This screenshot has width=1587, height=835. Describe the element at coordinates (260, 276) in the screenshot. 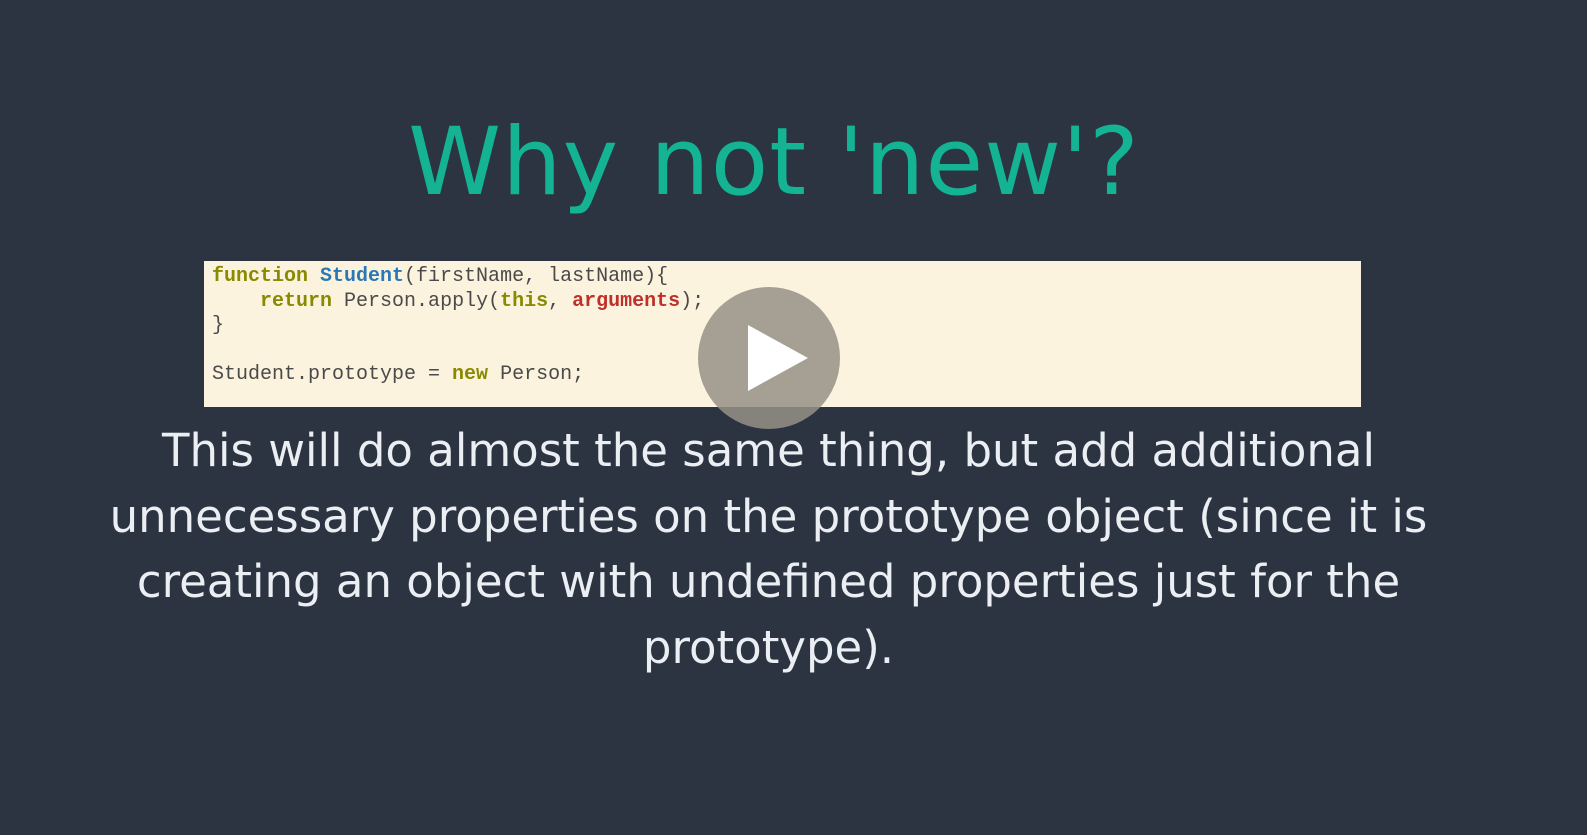

I see `code-keyword-function: function` at that location.